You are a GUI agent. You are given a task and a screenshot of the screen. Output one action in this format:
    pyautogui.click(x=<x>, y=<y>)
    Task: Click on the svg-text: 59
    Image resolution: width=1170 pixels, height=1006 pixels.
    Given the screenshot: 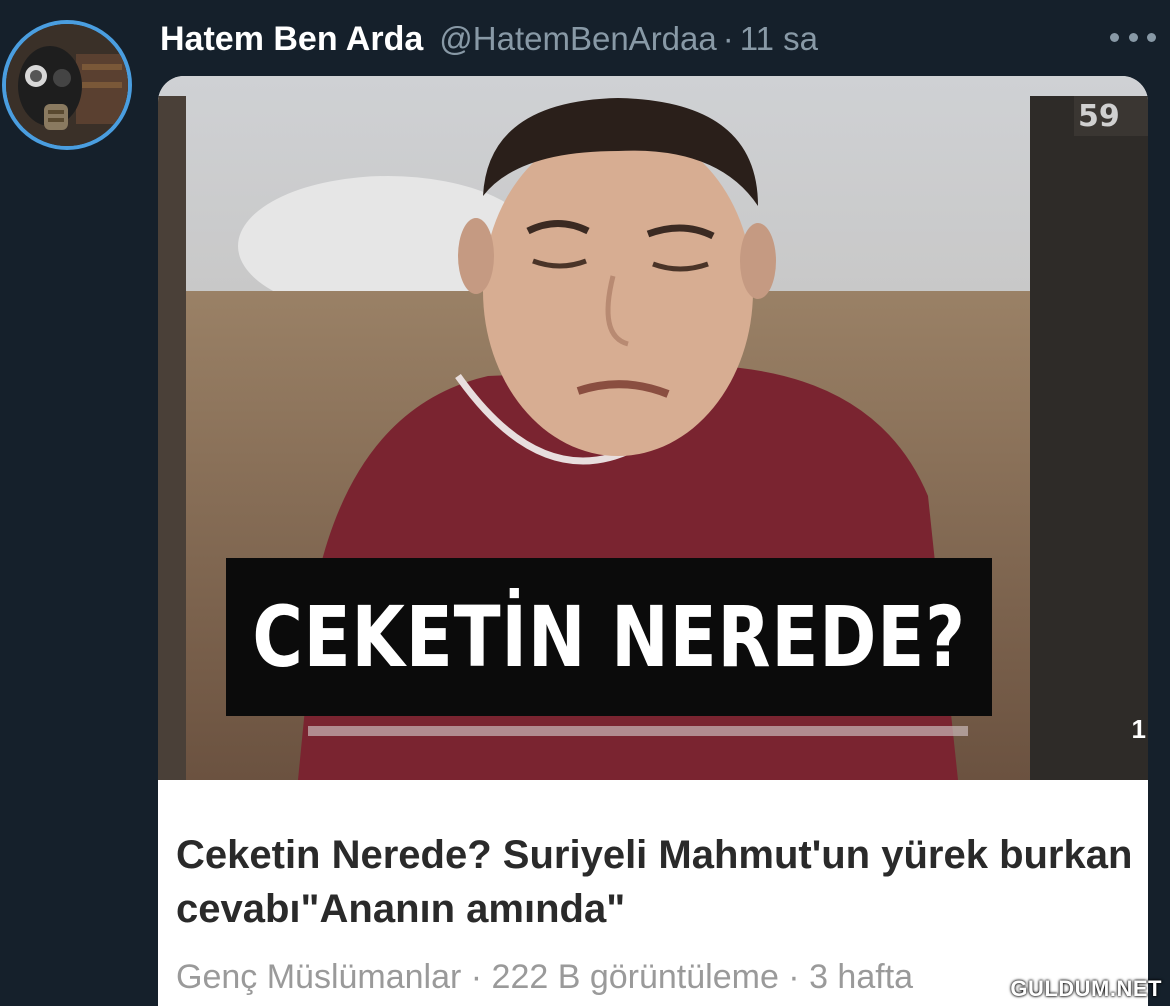 What is the action you would take?
    pyautogui.click(x=1099, y=116)
    